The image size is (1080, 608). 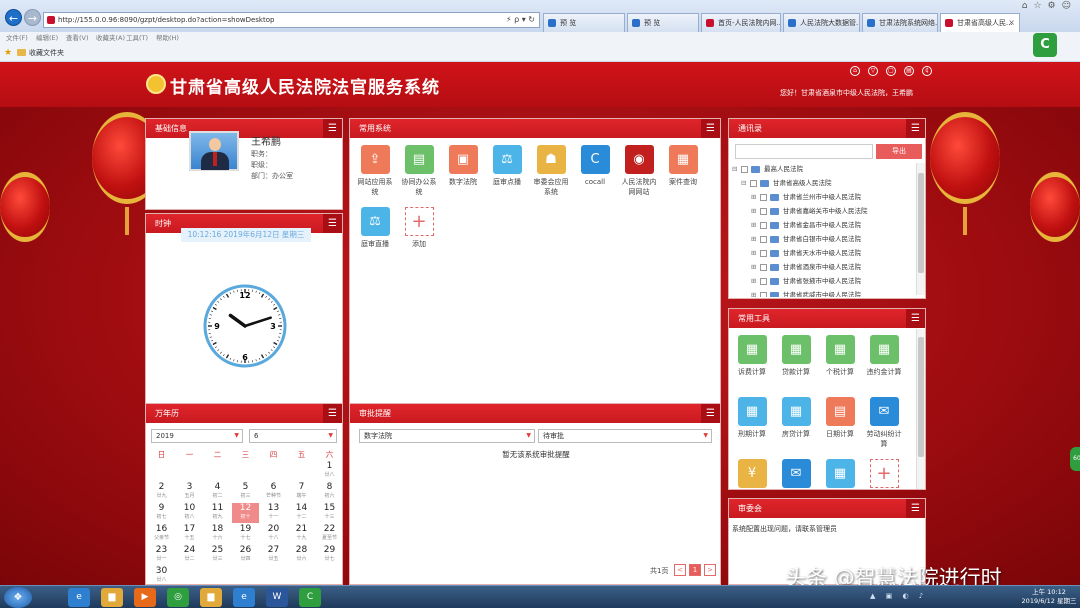 I want to click on calendar-day: 12 初十, so click(x=245, y=513).